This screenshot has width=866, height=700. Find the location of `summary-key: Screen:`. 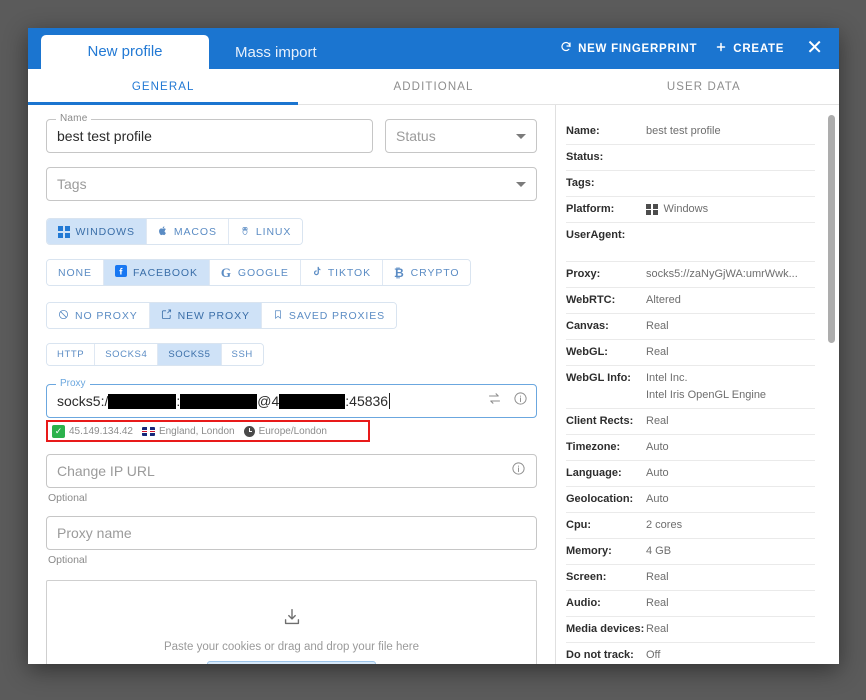

summary-key: Screen: is located at coordinates (586, 577).